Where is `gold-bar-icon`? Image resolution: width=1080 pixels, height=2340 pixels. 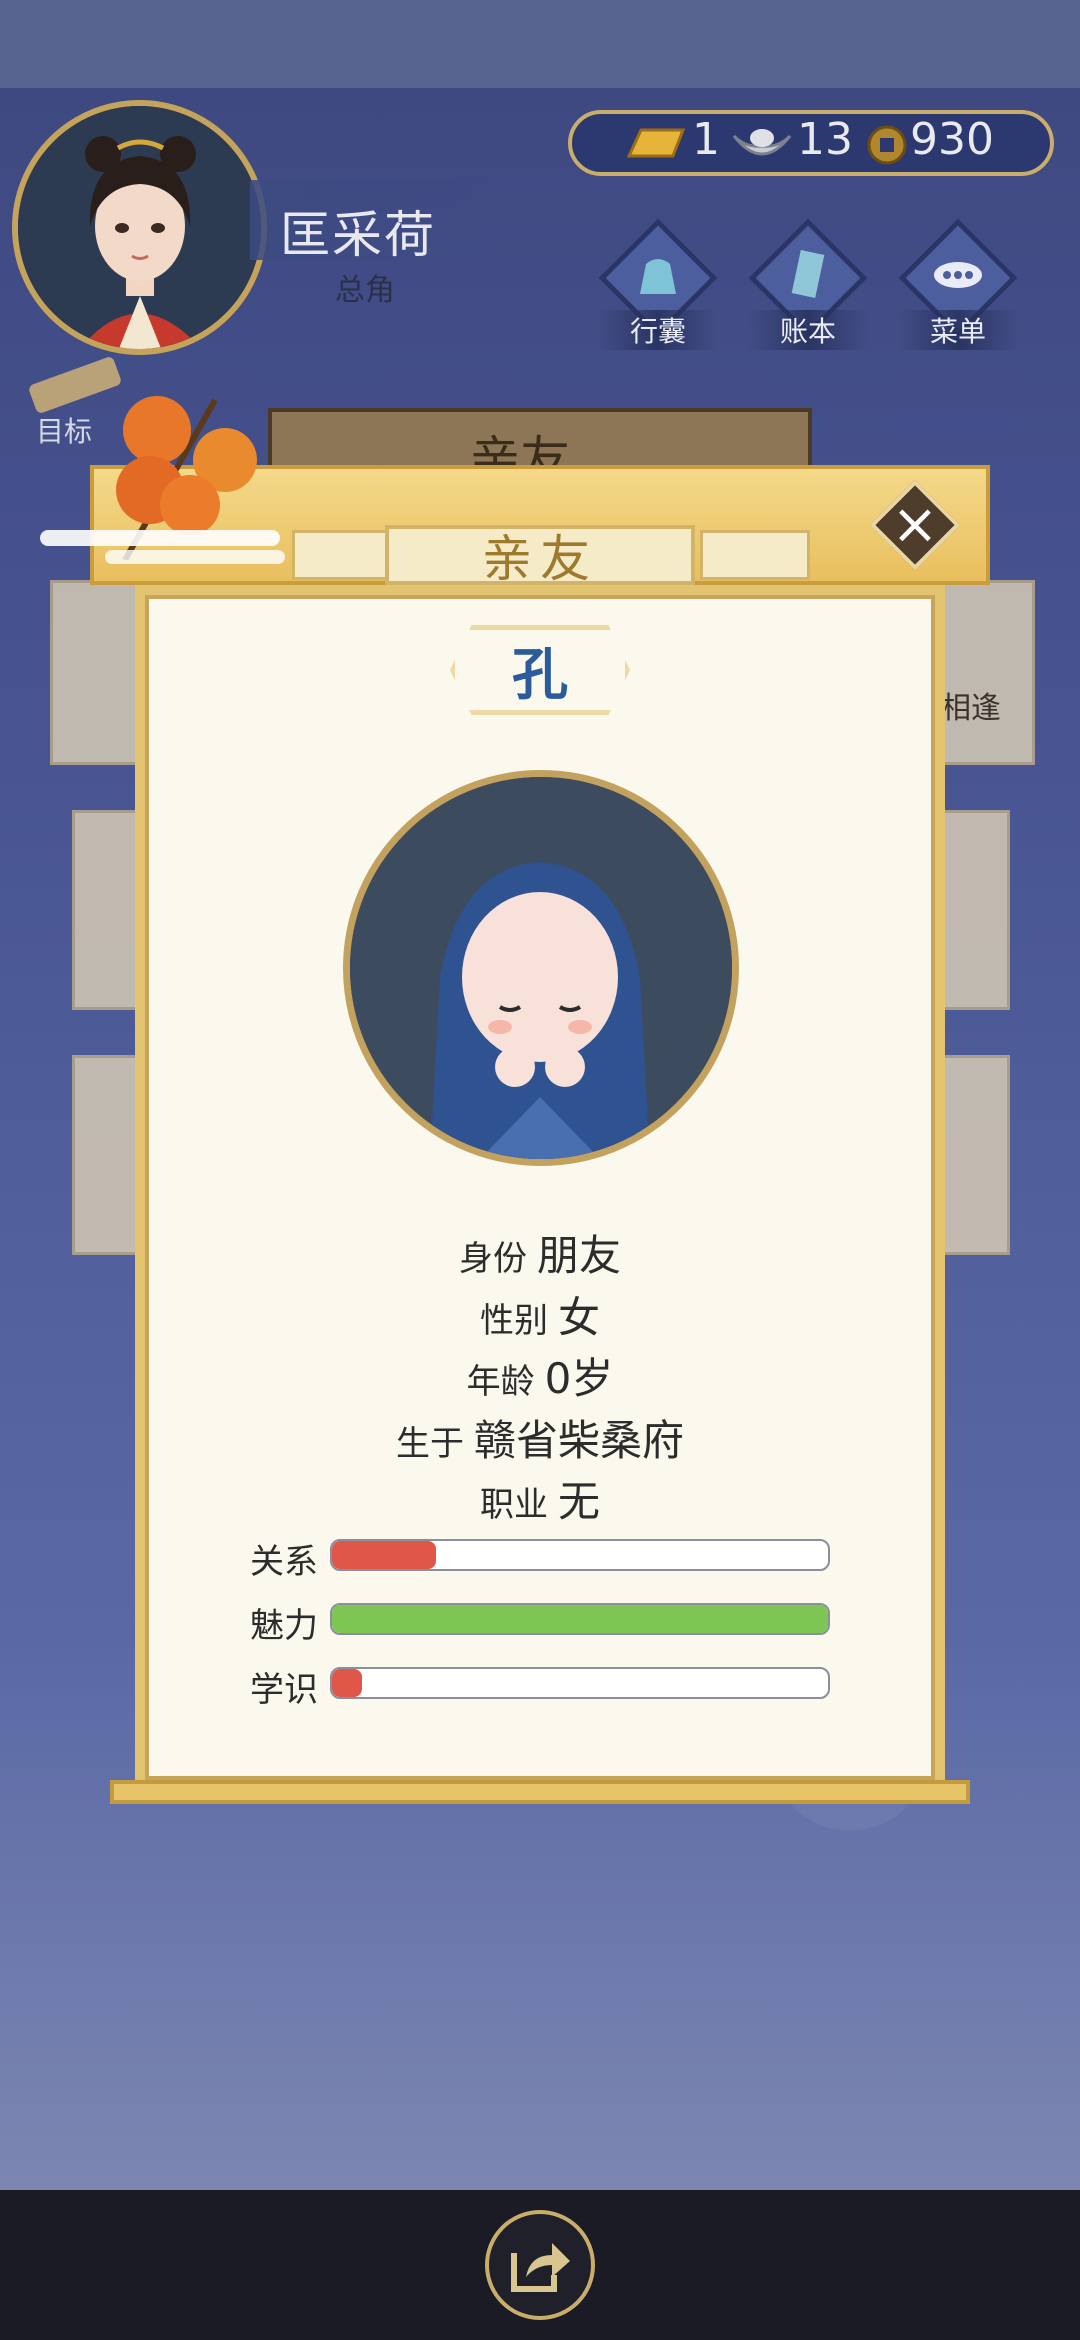 gold-bar-icon is located at coordinates (656, 143).